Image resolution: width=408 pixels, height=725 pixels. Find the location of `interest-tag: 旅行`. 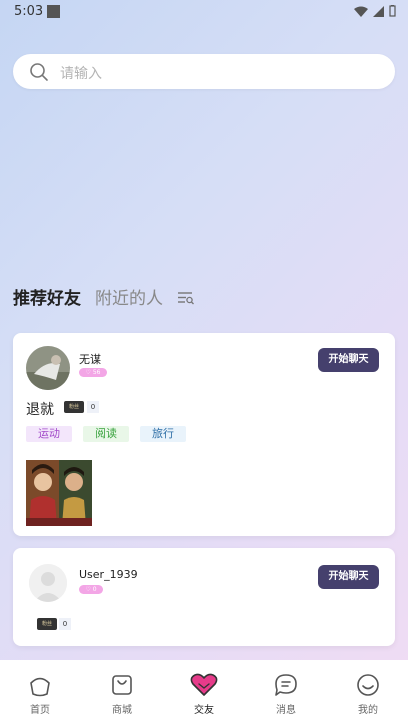

interest-tag: 旅行 is located at coordinates (163, 434).